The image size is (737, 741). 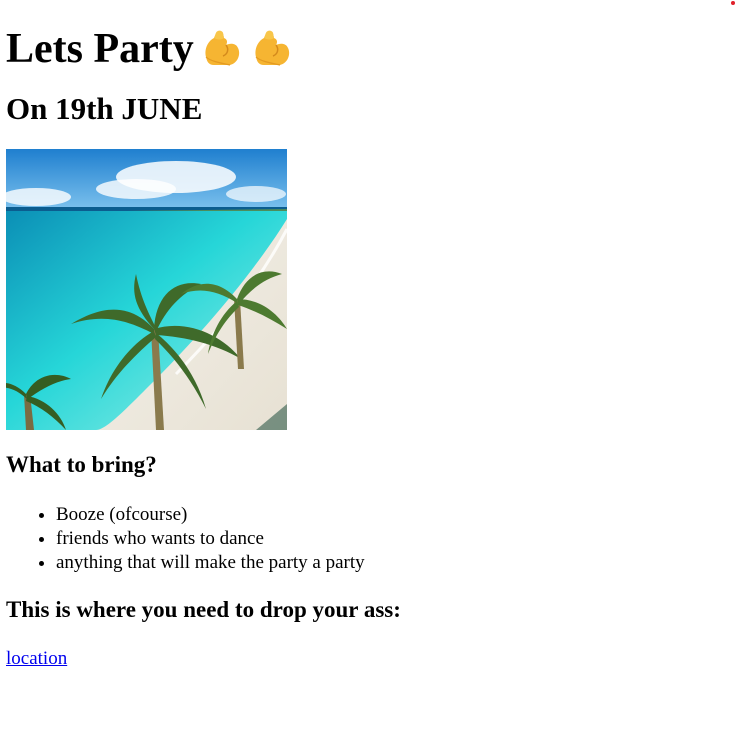 What do you see at coordinates (396, 539) in the screenshot?
I see `list-item: friends who wants to dance` at bounding box center [396, 539].